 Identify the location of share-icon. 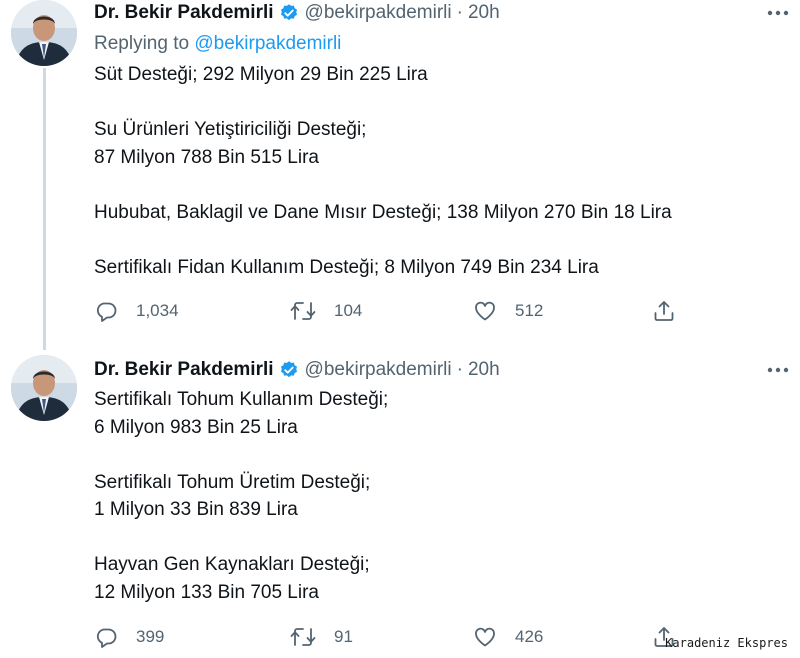
(664, 311).